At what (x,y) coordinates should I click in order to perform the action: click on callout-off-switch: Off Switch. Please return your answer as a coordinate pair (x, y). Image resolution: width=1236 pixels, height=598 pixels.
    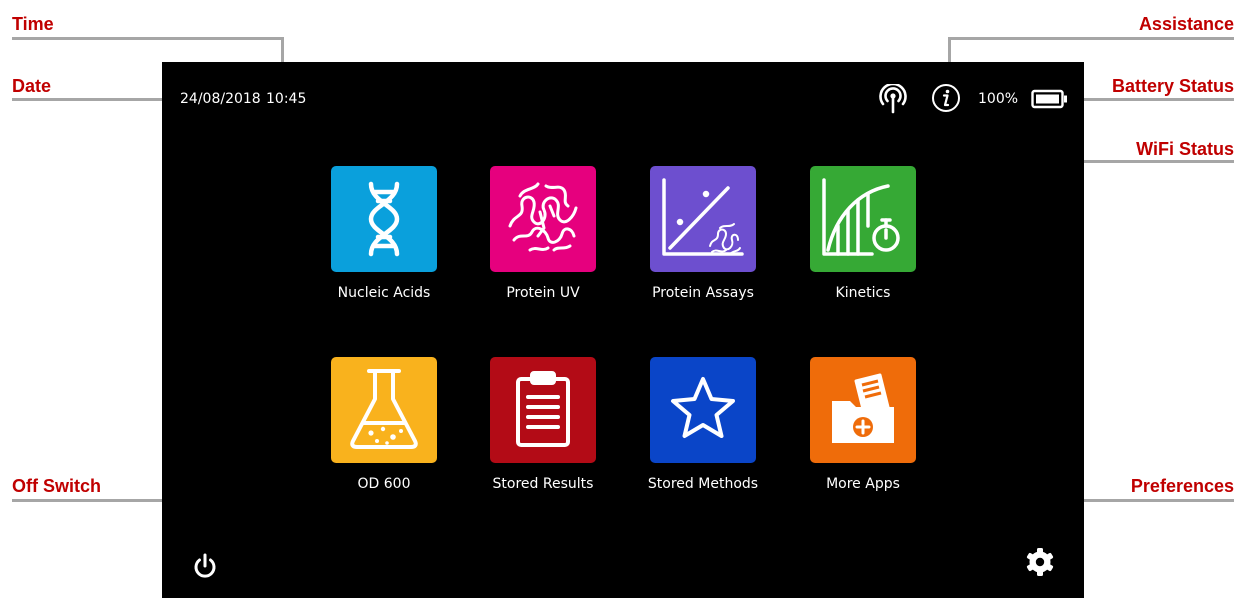
    Looking at the image, I should click on (56, 486).